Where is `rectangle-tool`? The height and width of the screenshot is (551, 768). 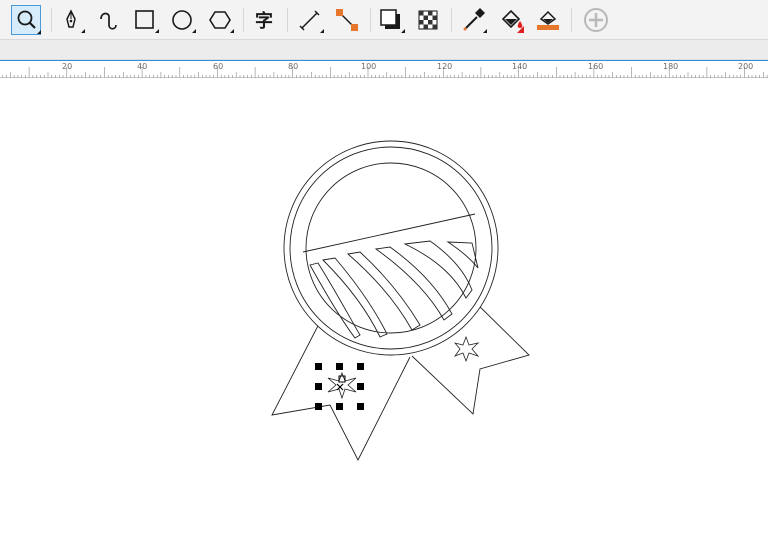 rectangle-tool is located at coordinates (145, 20).